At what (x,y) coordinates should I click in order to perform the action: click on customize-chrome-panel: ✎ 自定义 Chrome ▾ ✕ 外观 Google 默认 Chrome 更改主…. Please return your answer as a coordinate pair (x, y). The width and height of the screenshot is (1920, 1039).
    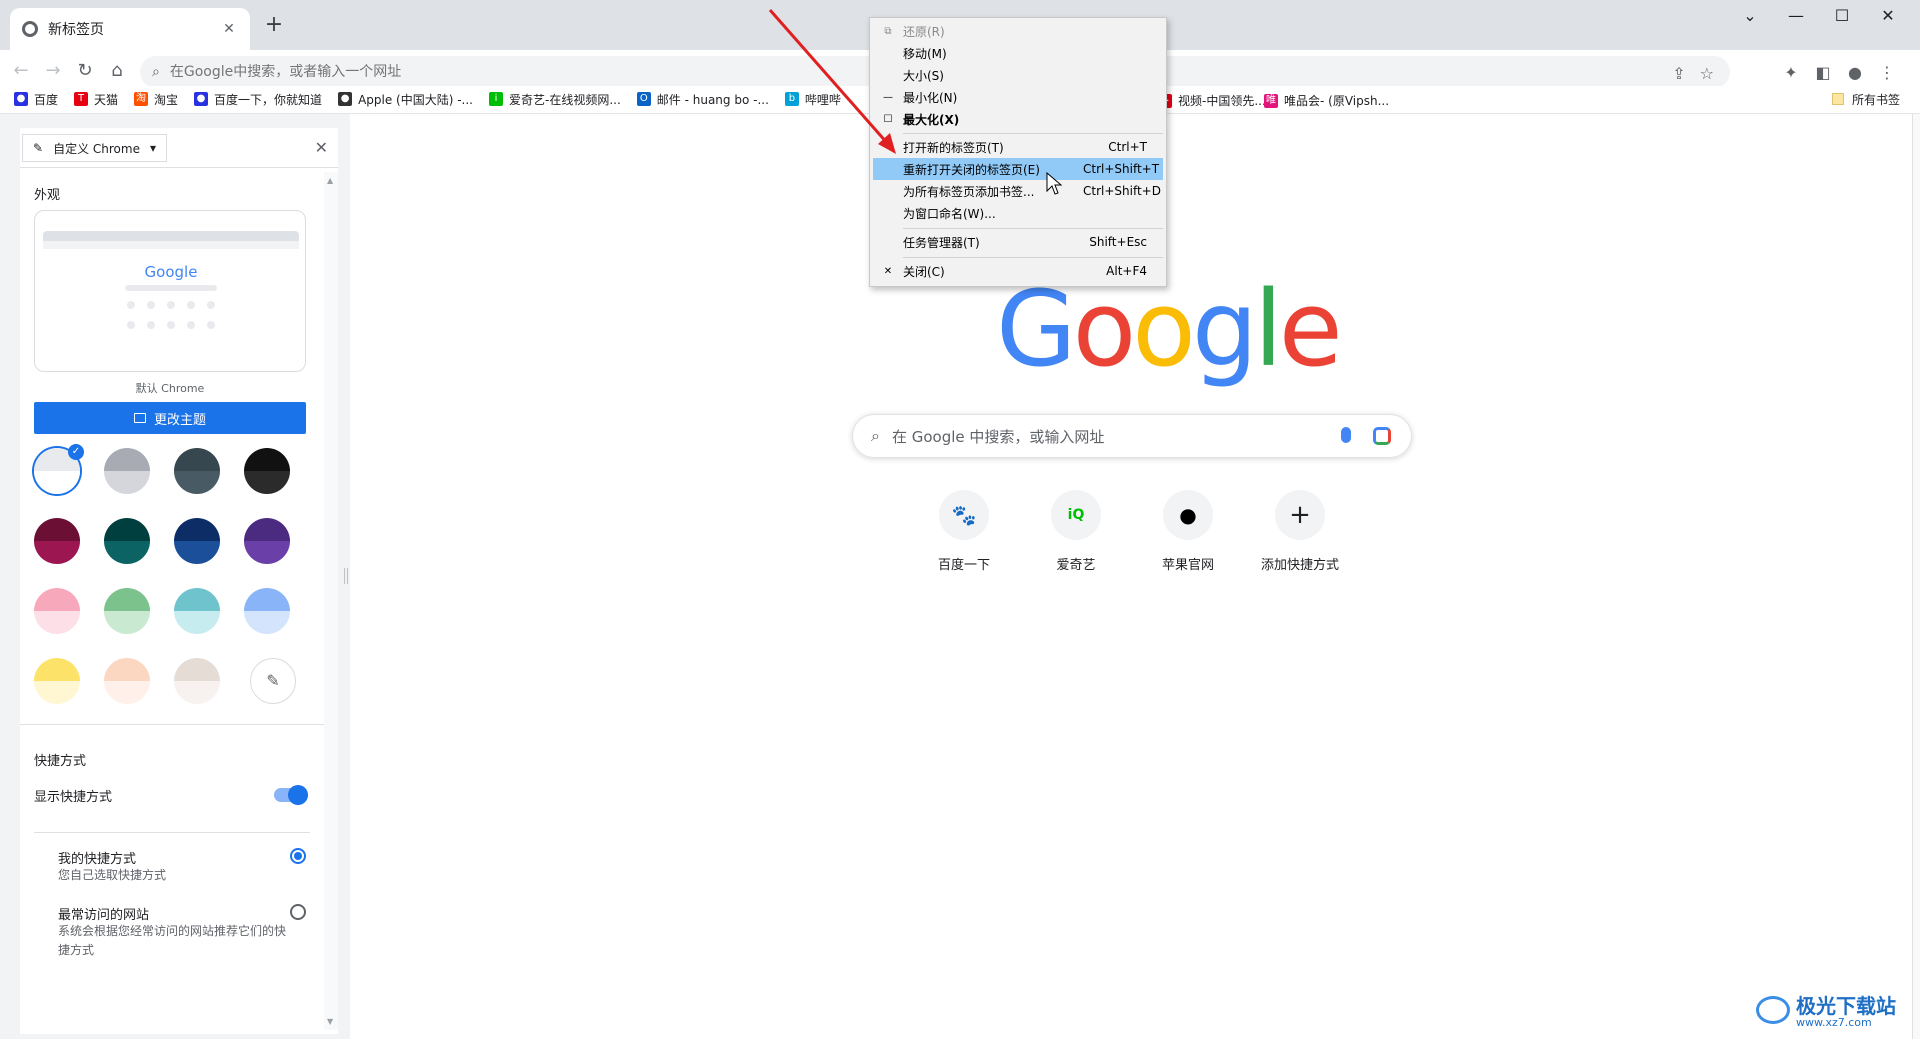
    Looking at the image, I should click on (179, 581).